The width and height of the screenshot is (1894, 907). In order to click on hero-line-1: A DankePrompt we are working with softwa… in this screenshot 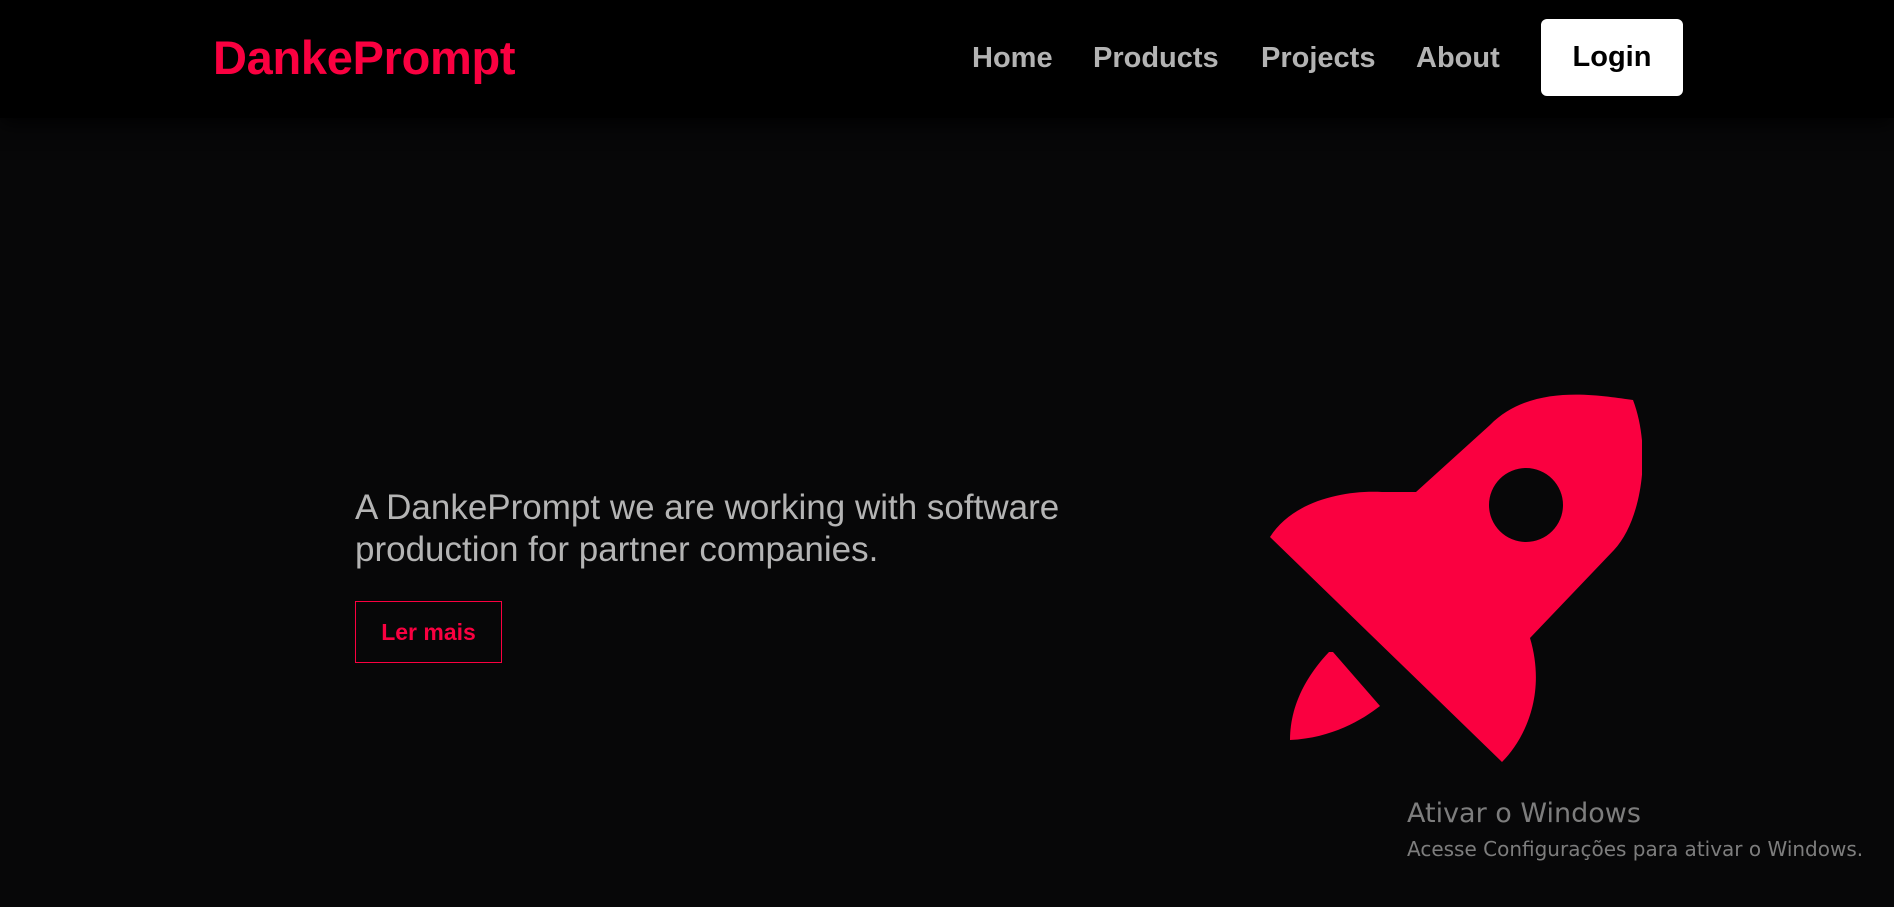, I will do `click(707, 507)`.